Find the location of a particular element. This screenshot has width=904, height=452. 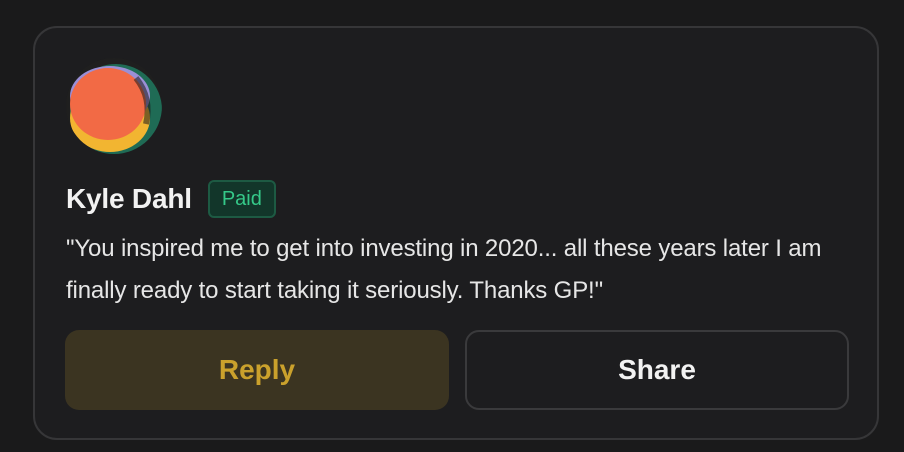

reply-button: Reply is located at coordinates (257, 370).